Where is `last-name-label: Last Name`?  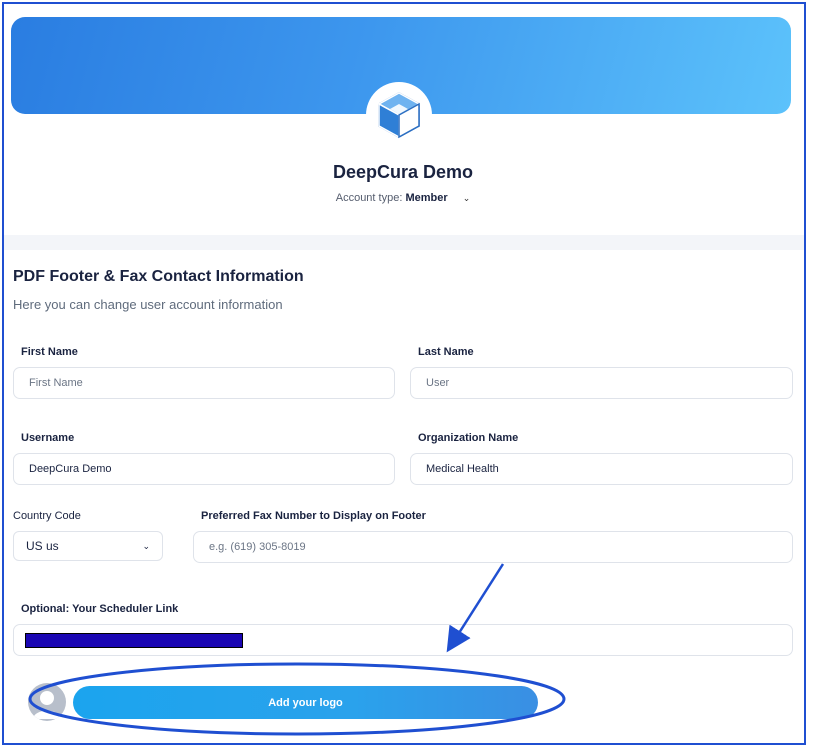 last-name-label: Last Name is located at coordinates (446, 352).